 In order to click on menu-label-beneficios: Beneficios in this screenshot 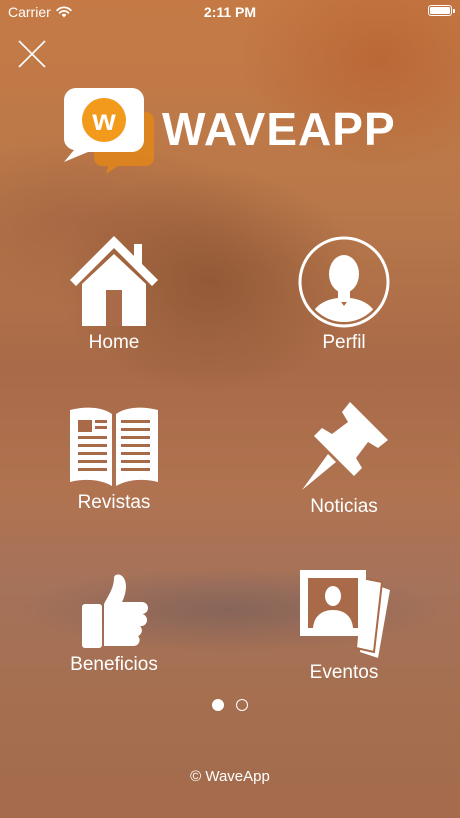, I will do `click(114, 664)`.